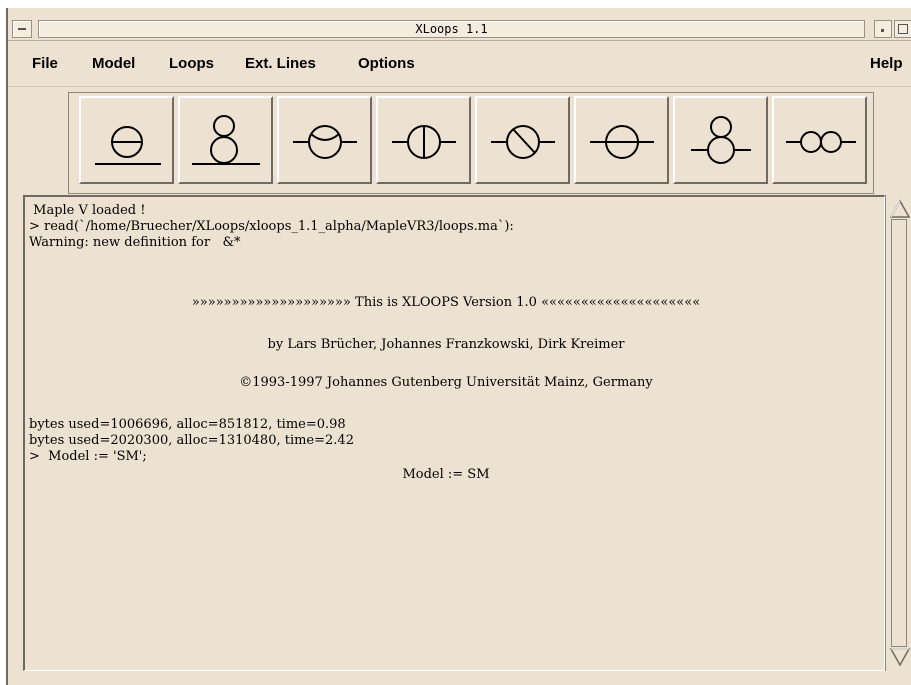 The width and height of the screenshot is (911, 685). I want to click on output-loaded-line: Maple V loaded !, so click(87, 210).